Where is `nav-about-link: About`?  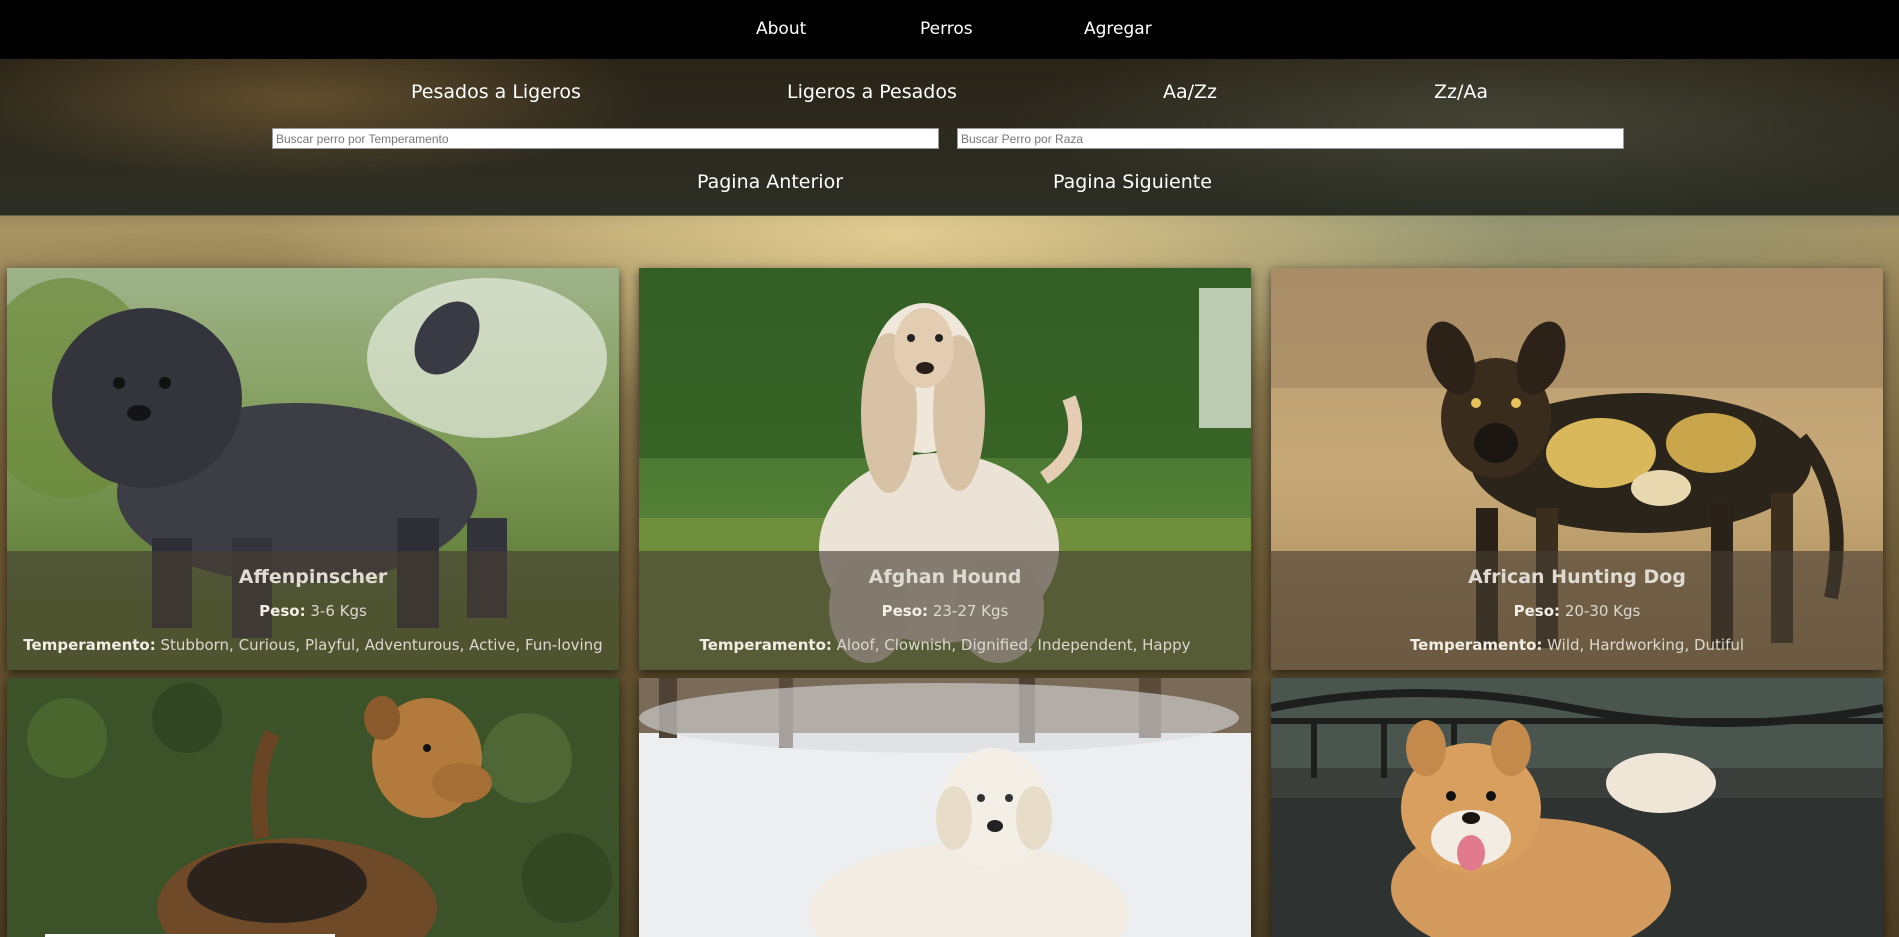
nav-about-link: About is located at coordinates (781, 29).